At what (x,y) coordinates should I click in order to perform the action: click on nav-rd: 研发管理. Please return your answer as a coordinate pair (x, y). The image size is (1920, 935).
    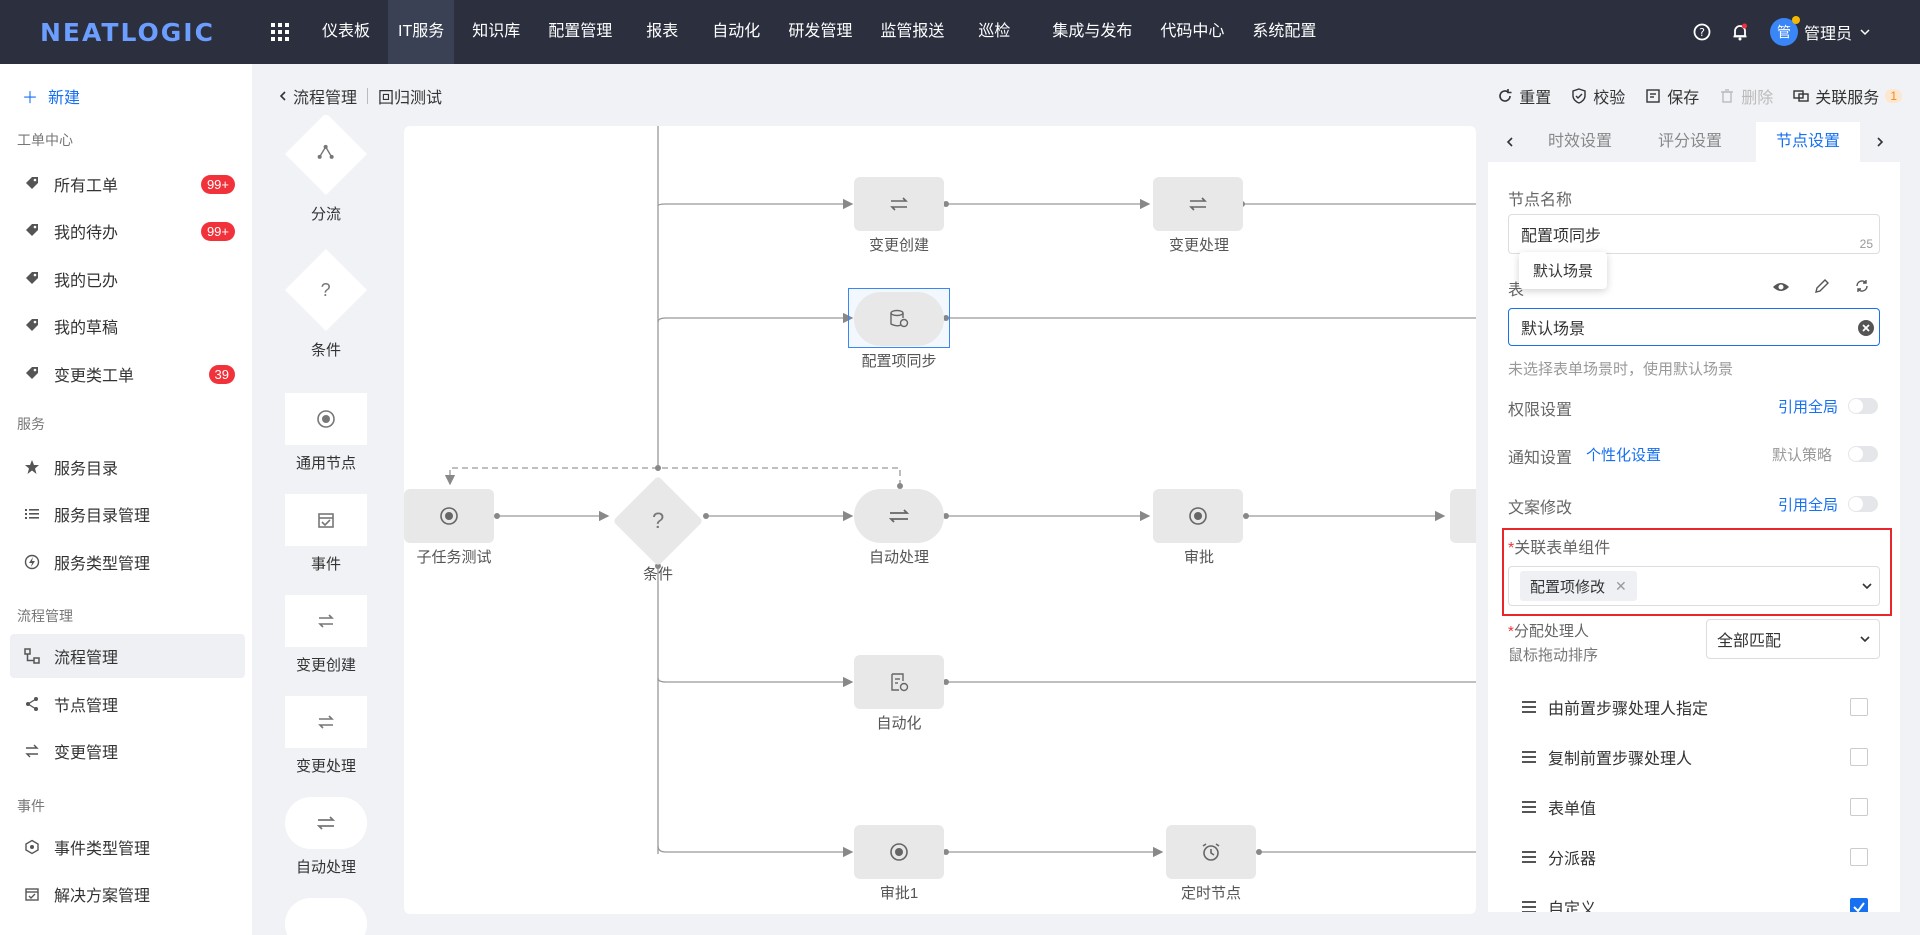
    Looking at the image, I should click on (820, 32).